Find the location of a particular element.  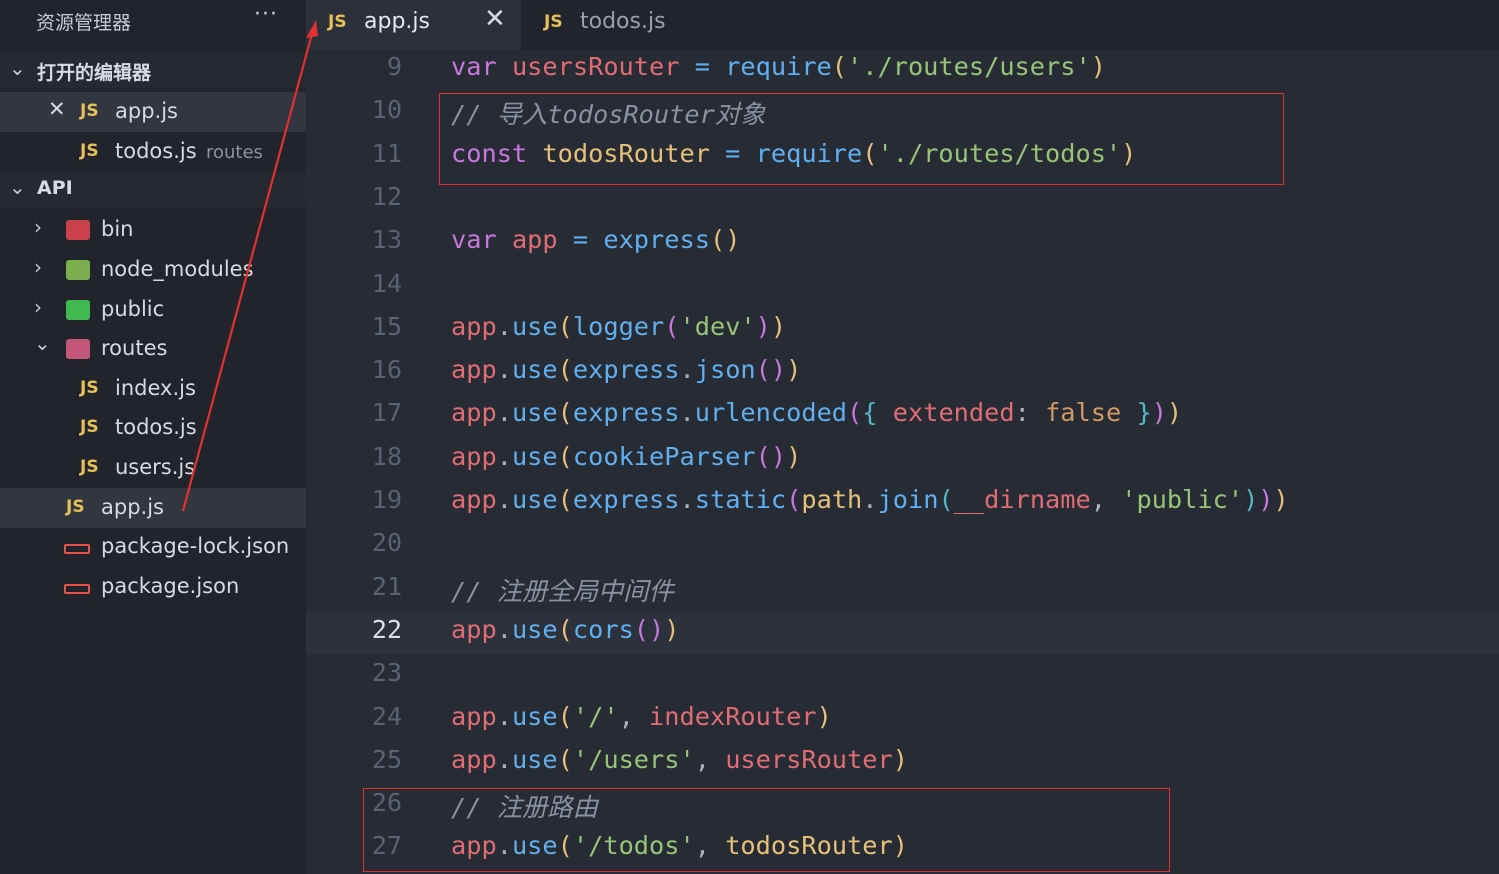

project-section: ⌄ API is located at coordinates (153, 189).